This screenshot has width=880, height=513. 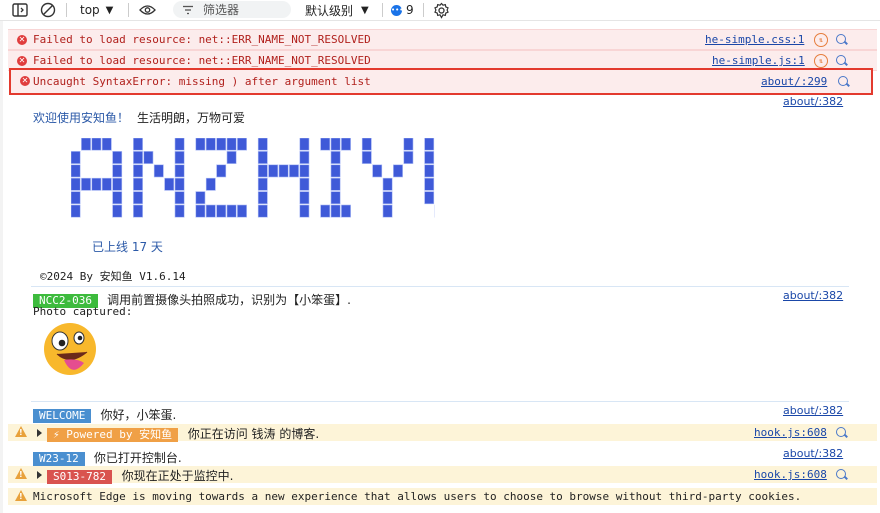 I want to click on divider, so click(x=440, y=286).